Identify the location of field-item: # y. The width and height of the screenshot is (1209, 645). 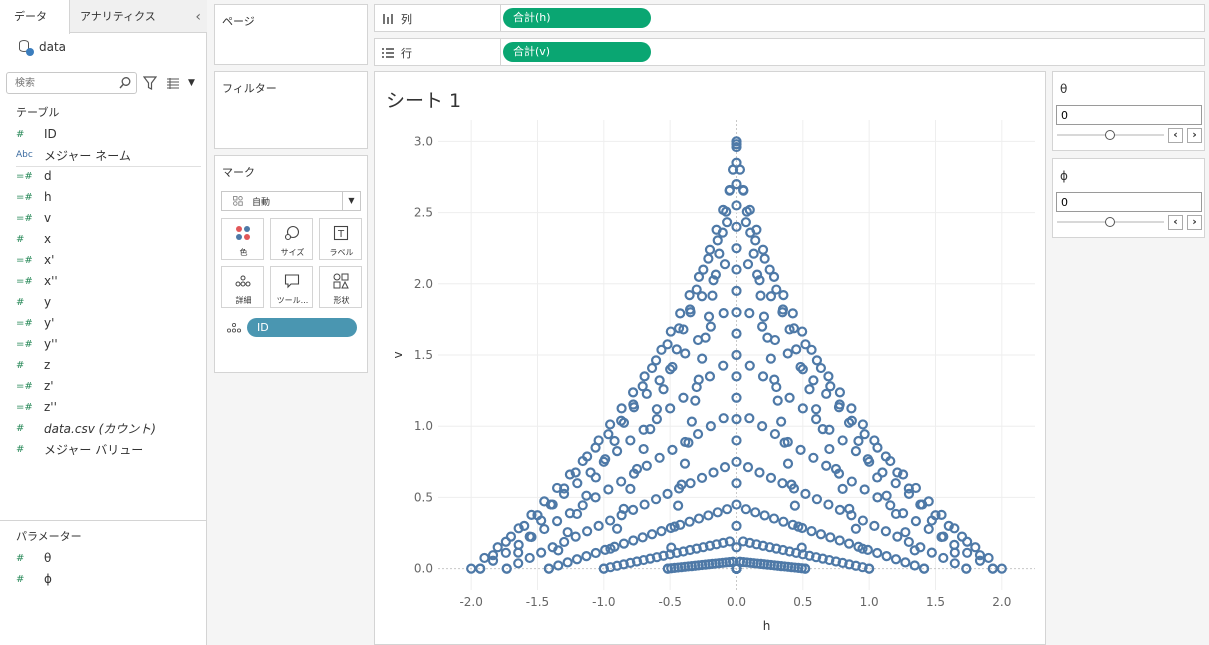
(33, 302).